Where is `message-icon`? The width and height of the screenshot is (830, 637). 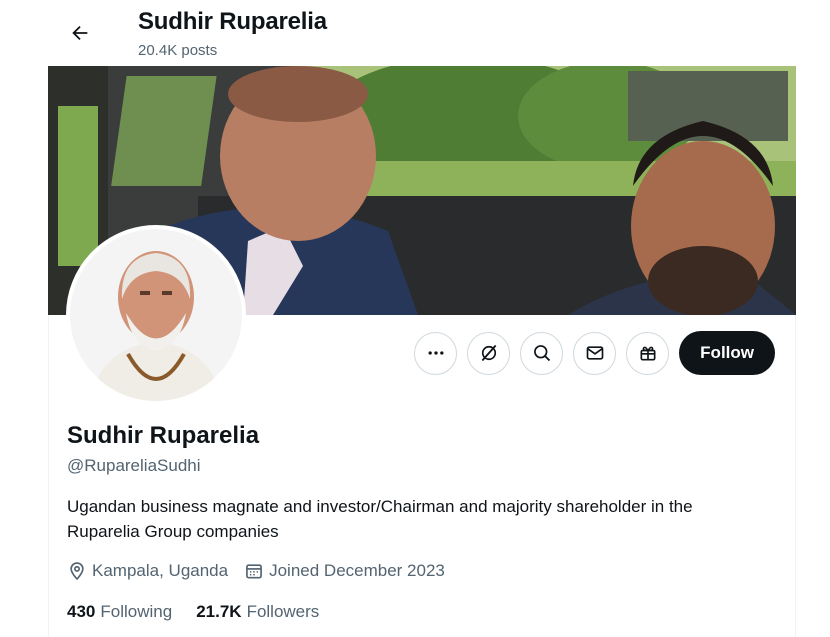 message-icon is located at coordinates (595, 353).